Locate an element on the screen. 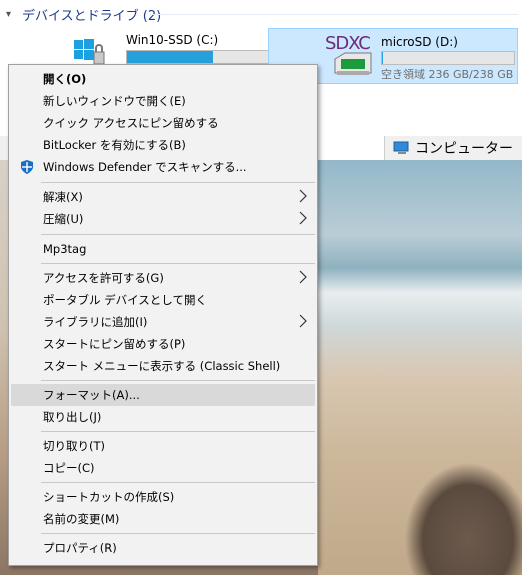 This screenshot has width=522, height=575. menu-item-classic-shell: スタート メニューに表示する (Classic Shell) is located at coordinates (163, 366).